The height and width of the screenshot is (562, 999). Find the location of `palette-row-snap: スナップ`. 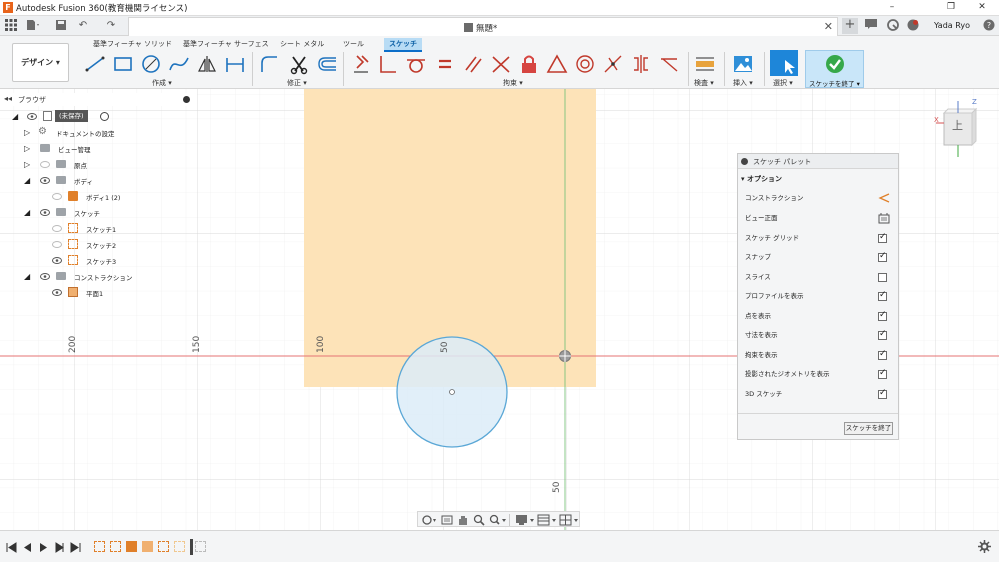

palette-row-snap: スナップ is located at coordinates (820, 258).